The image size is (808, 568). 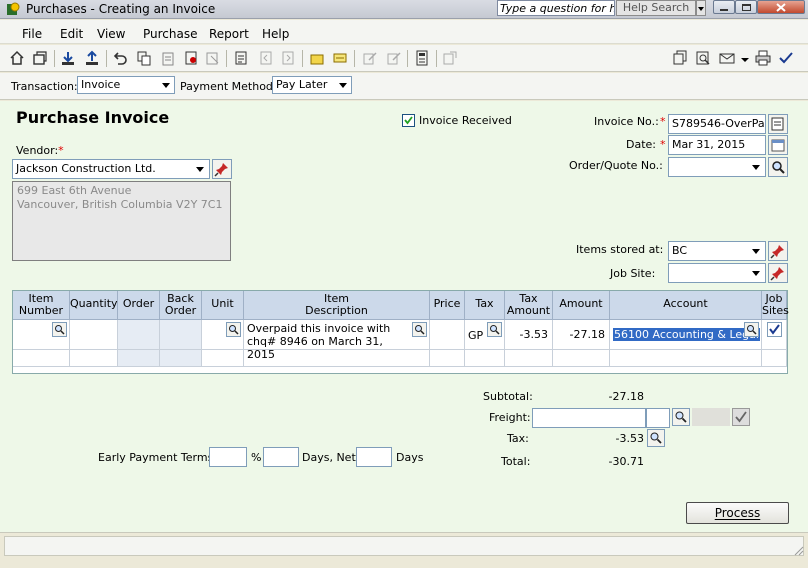 What do you see at coordinates (589, 418) in the screenshot?
I see `freight-amount-field` at bounding box center [589, 418].